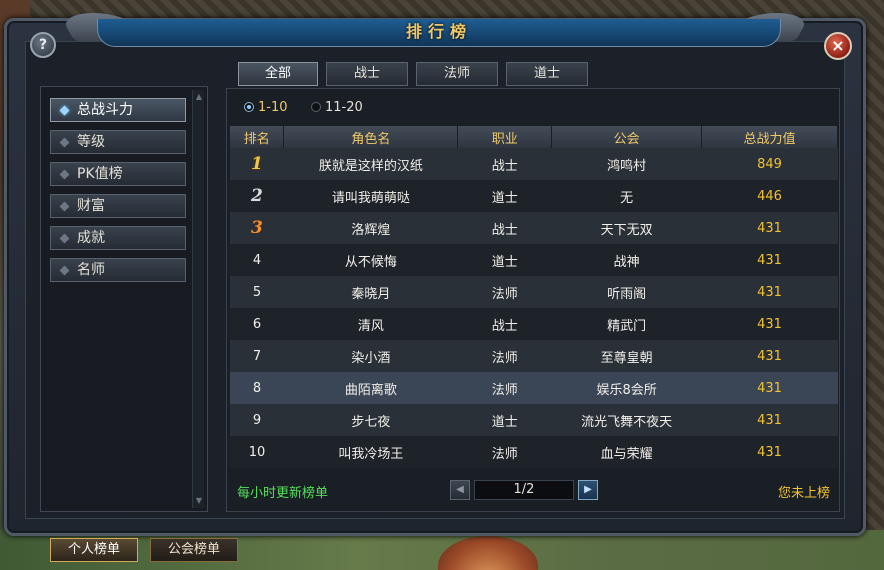 The image size is (884, 570). I want to click on category-scrollbar: ▲ ▼, so click(198, 299).